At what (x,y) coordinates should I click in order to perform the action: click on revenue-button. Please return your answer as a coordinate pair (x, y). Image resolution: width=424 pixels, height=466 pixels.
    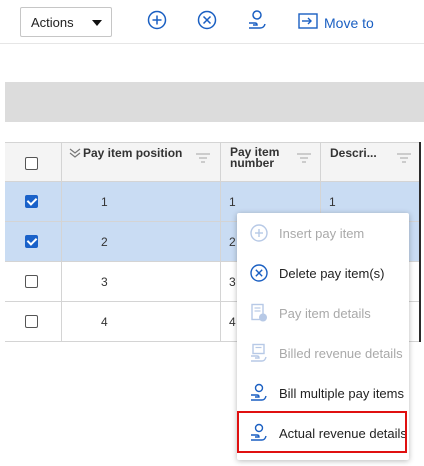
    Looking at the image, I should click on (258, 21).